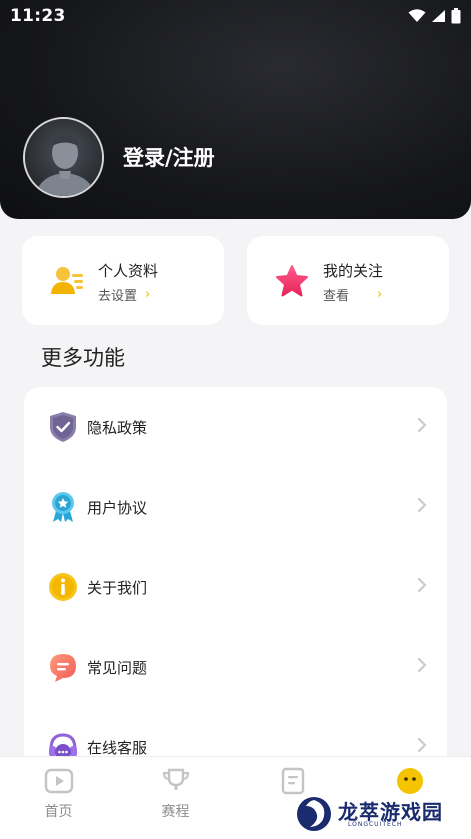 The width and height of the screenshot is (471, 839). I want to click on tab-label: 赛程, so click(175, 812).